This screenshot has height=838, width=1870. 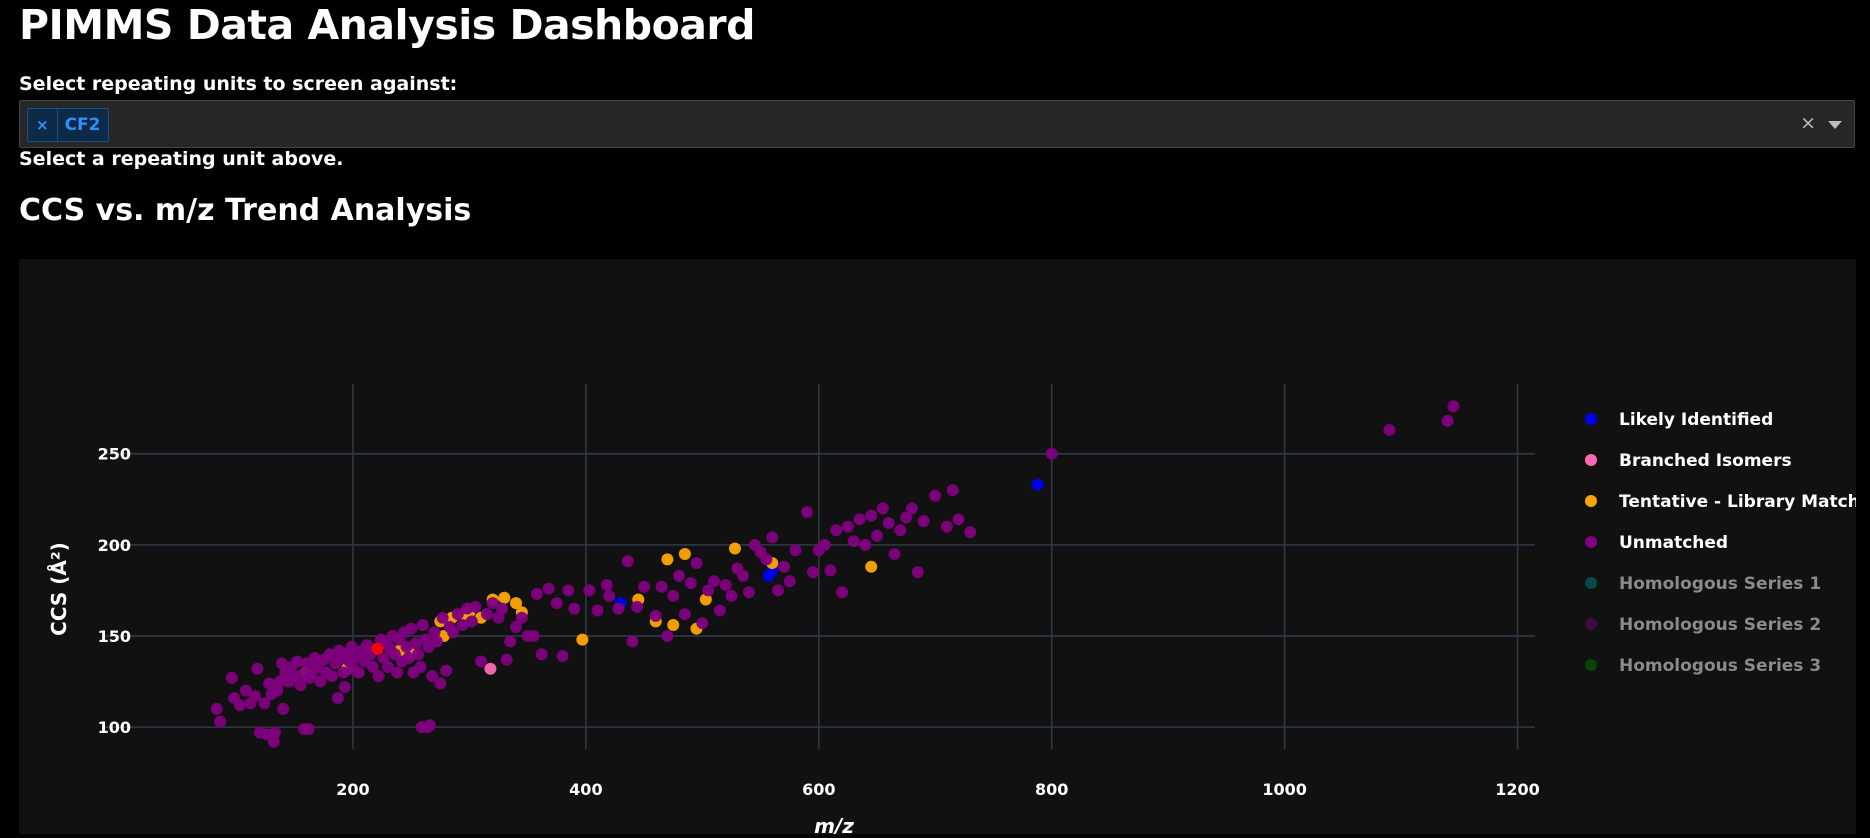 What do you see at coordinates (377, 648) in the screenshot?
I see `data-point-highlight` at bounding box center [377, 648].